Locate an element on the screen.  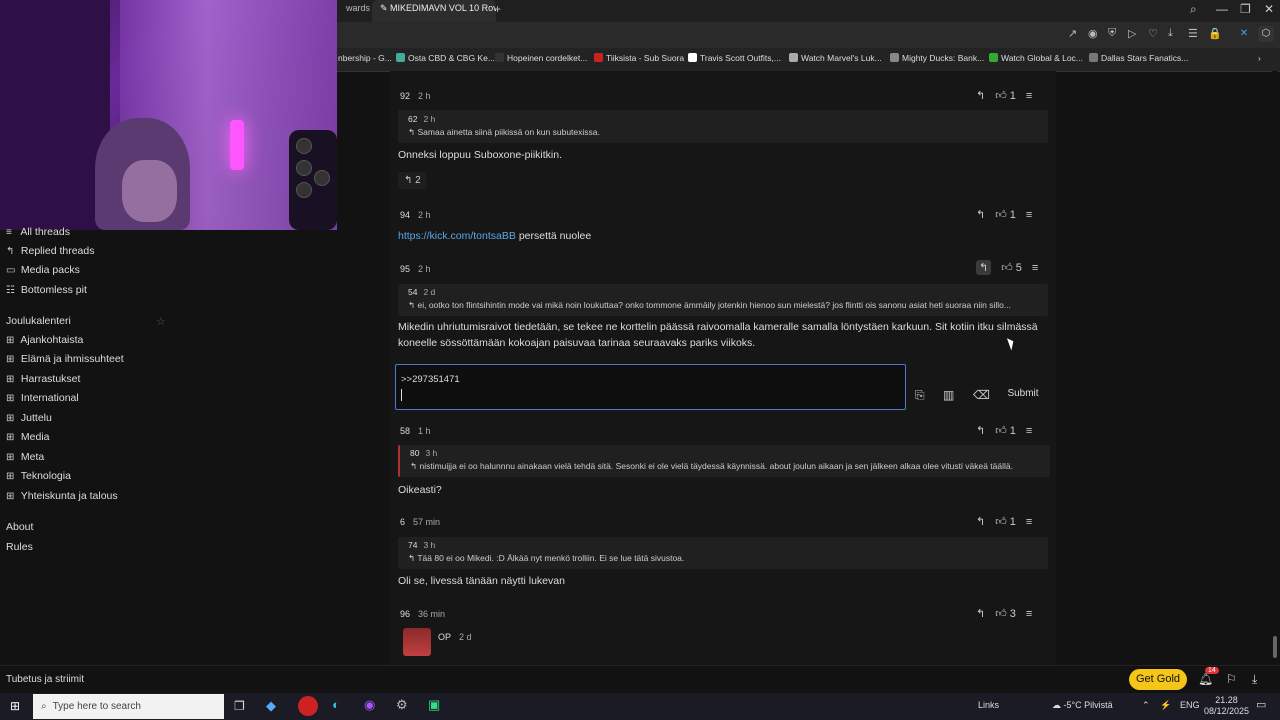
attach-icon: ⎘ is located at coordinates (920, 395).